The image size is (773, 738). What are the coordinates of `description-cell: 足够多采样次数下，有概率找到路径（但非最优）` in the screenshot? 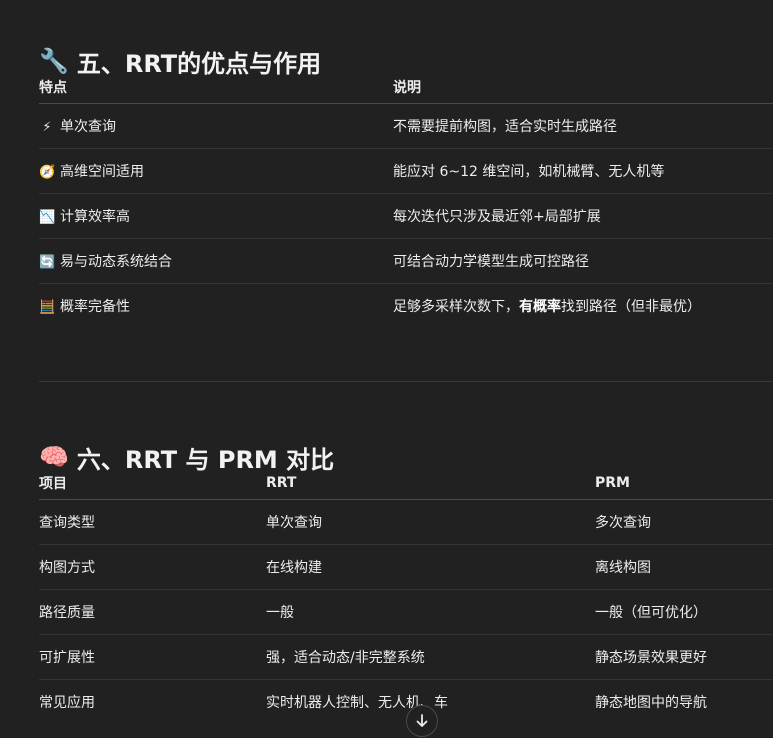 It's located at (583, 306).